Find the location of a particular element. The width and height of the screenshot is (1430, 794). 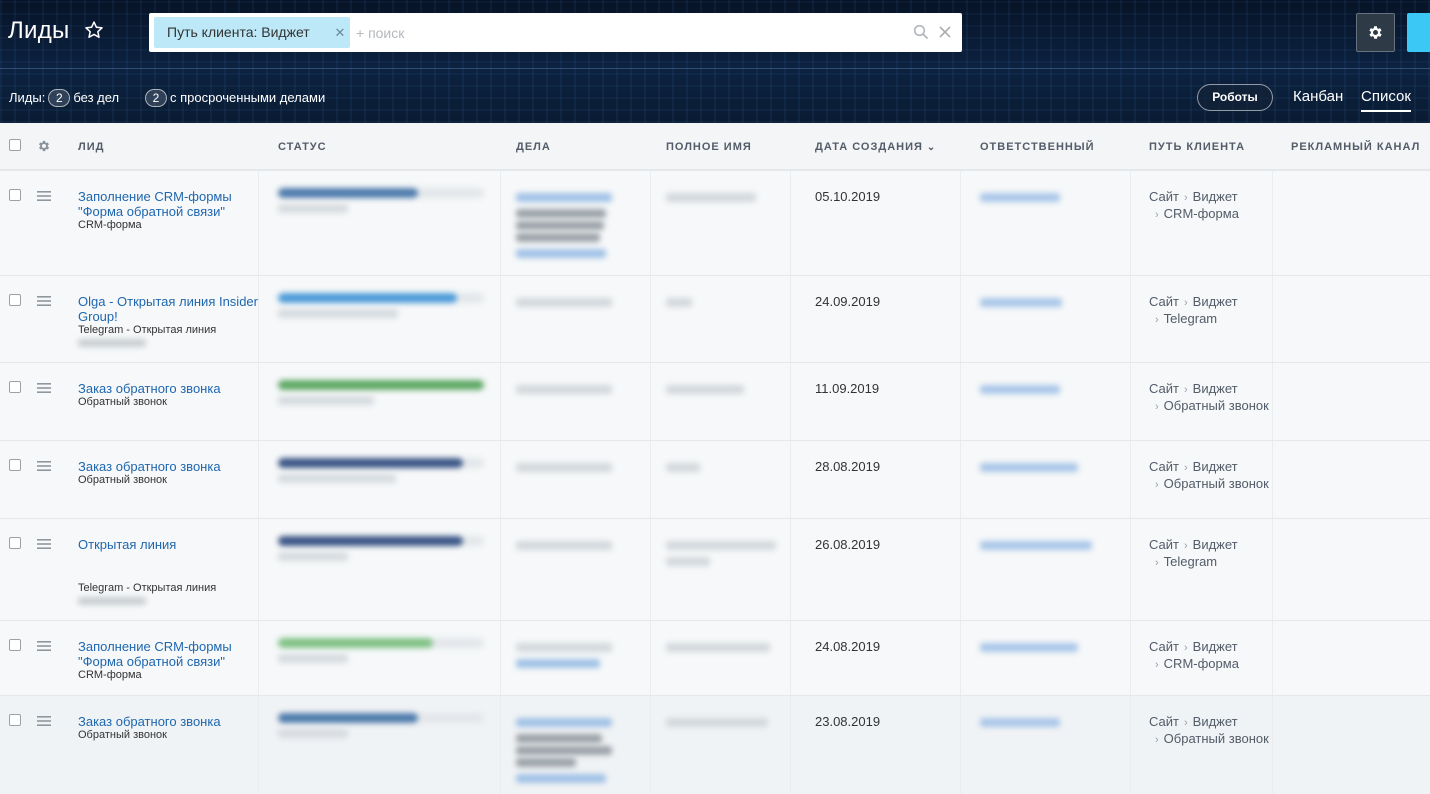

chip-close-icon: ✕ is located at coordinates (340, 32).